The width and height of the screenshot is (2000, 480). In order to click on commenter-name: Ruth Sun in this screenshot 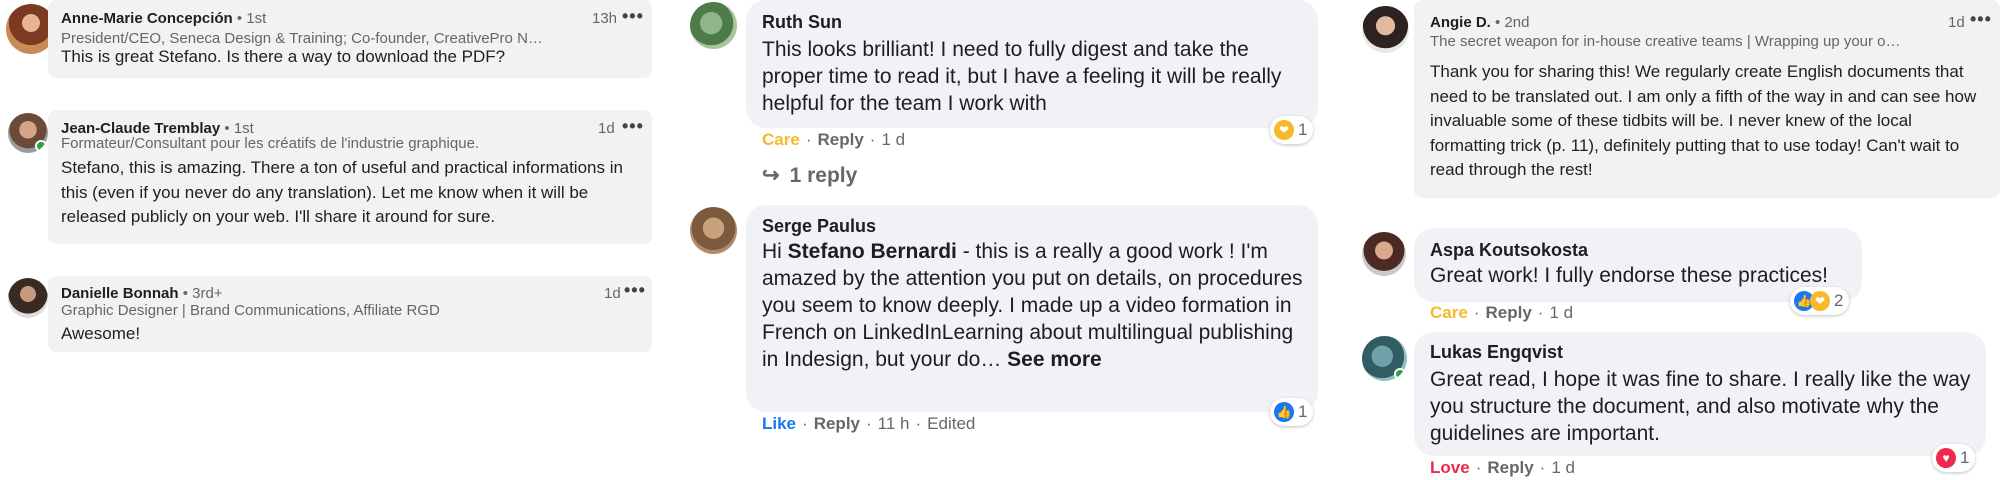, I will do `click(802, 22)`.